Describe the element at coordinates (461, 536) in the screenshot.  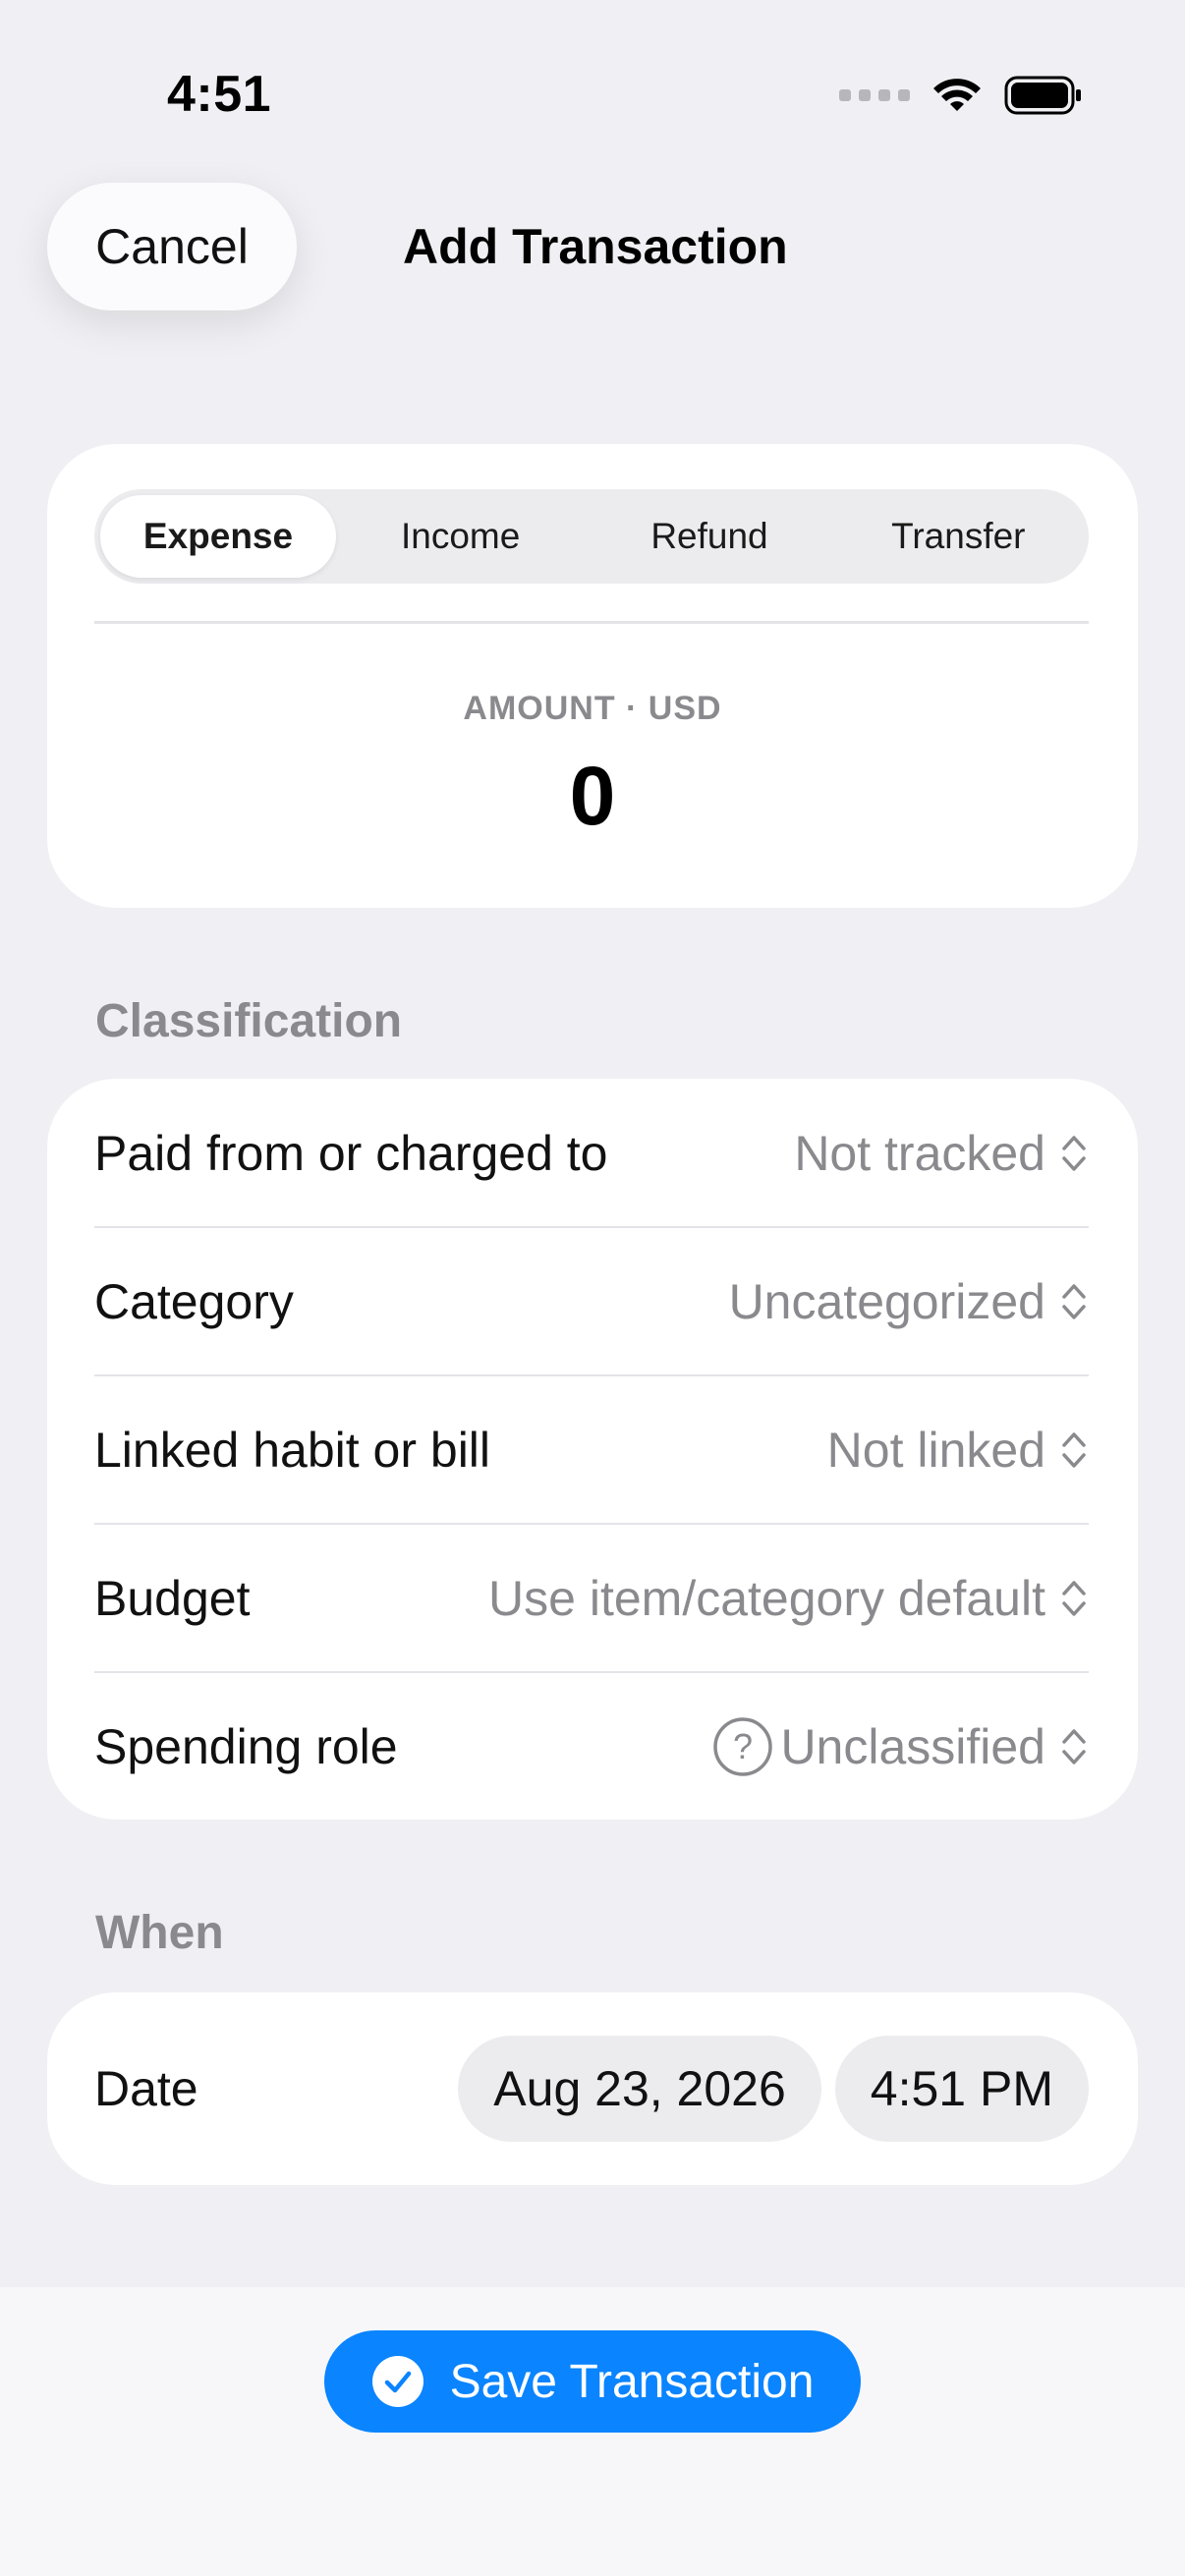
I see `tab-income: Income` at that location.